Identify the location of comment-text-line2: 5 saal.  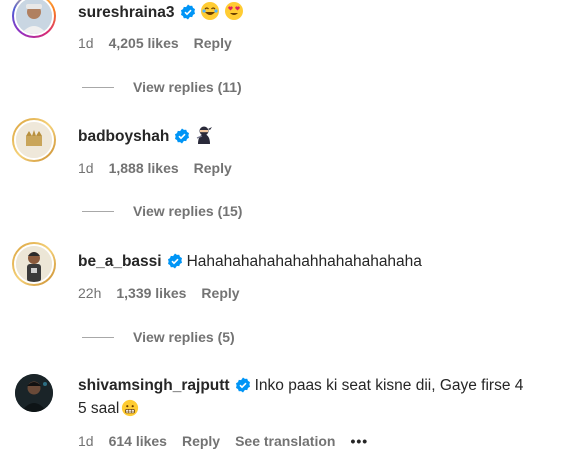
(99, 408).